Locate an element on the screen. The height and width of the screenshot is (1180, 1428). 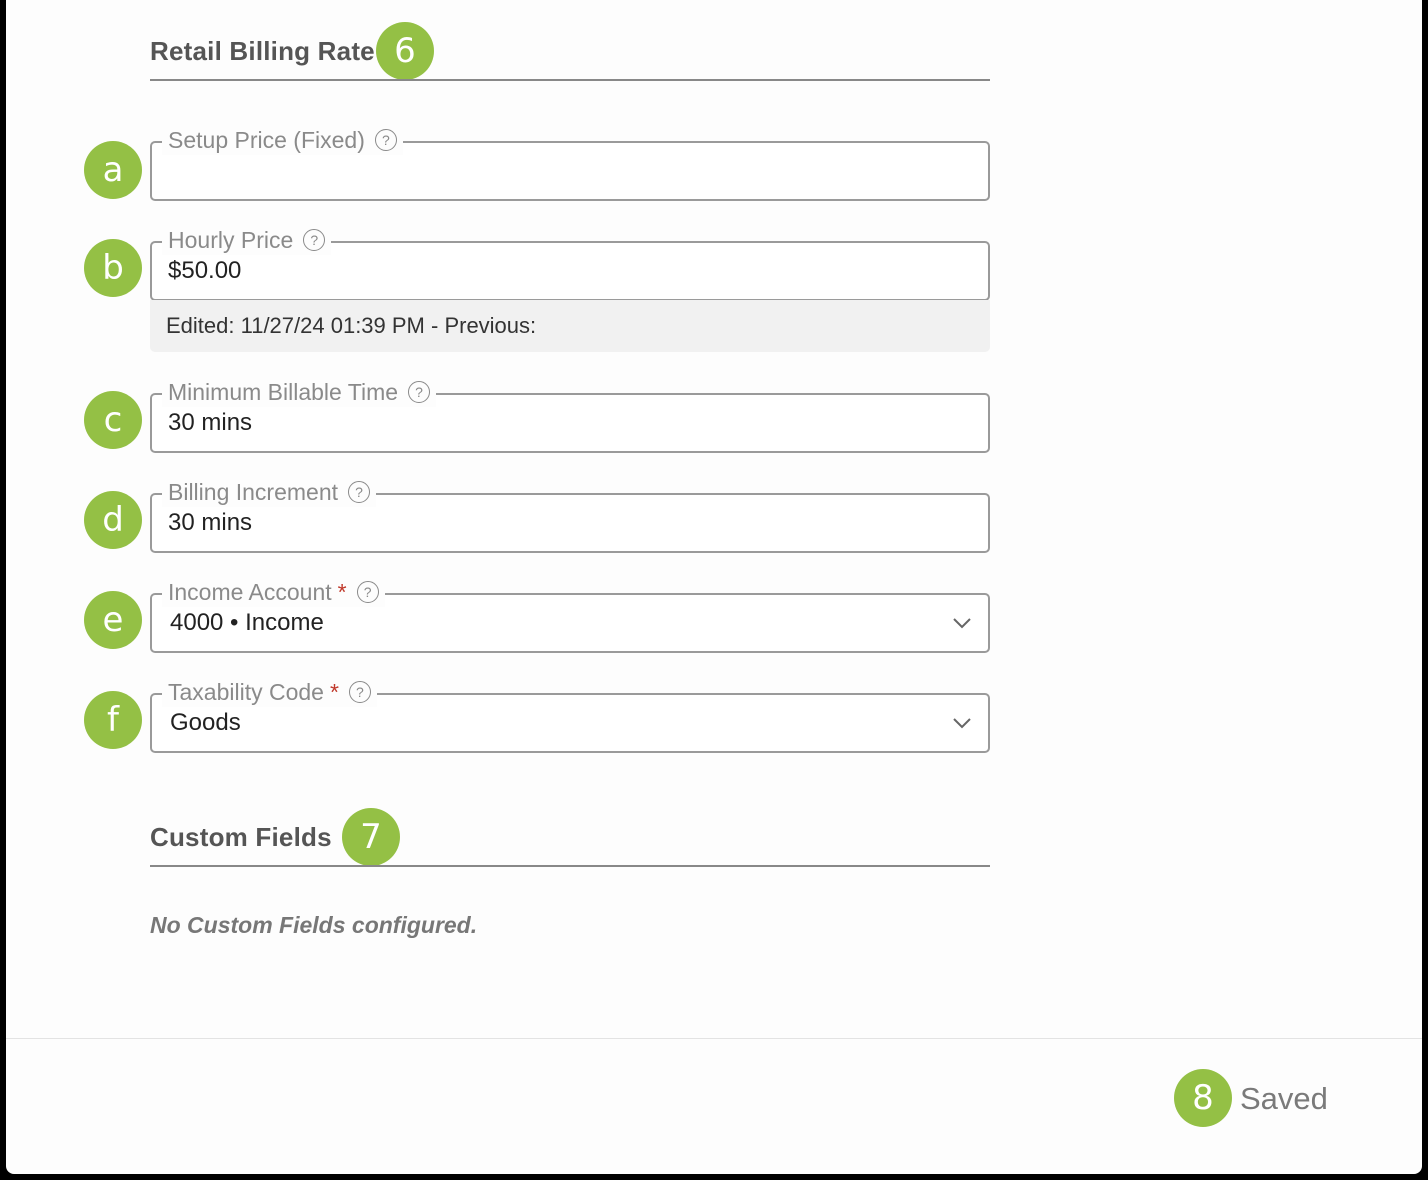
callout-badge-7: 7 is located at coordinates (371, 837).